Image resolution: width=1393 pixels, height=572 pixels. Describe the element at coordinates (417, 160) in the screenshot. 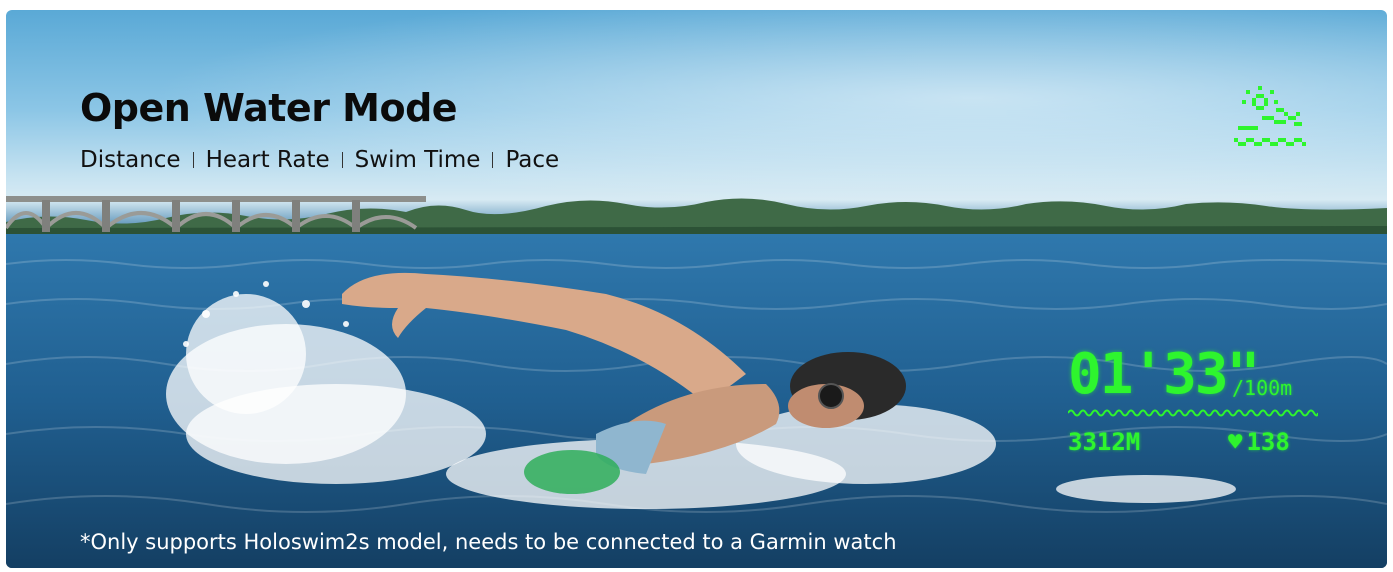

I see `metric-swim-time: Swim Time` at that location.